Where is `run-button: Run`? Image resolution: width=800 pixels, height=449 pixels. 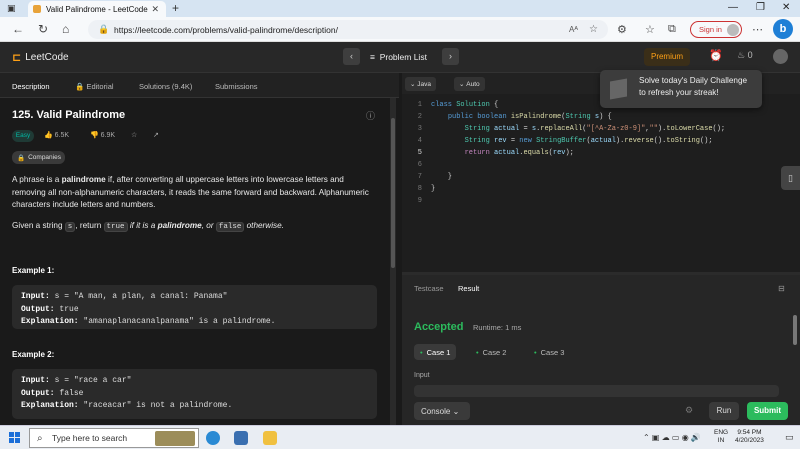 run-button: Run is located at coordinates (724, 411).